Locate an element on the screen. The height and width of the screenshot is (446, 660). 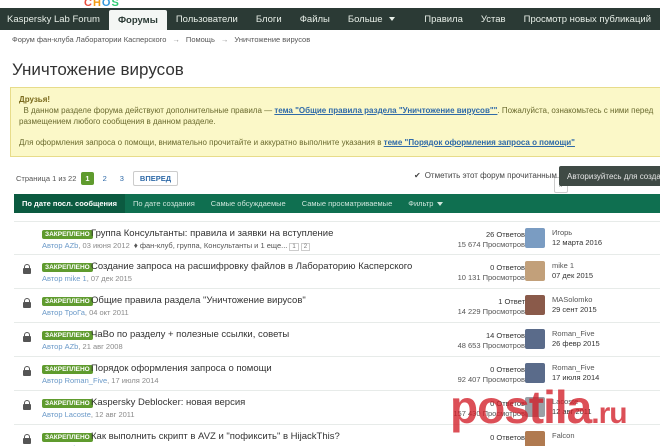
nav-item-blogs: Блоги is located at coordinates (269, 19).